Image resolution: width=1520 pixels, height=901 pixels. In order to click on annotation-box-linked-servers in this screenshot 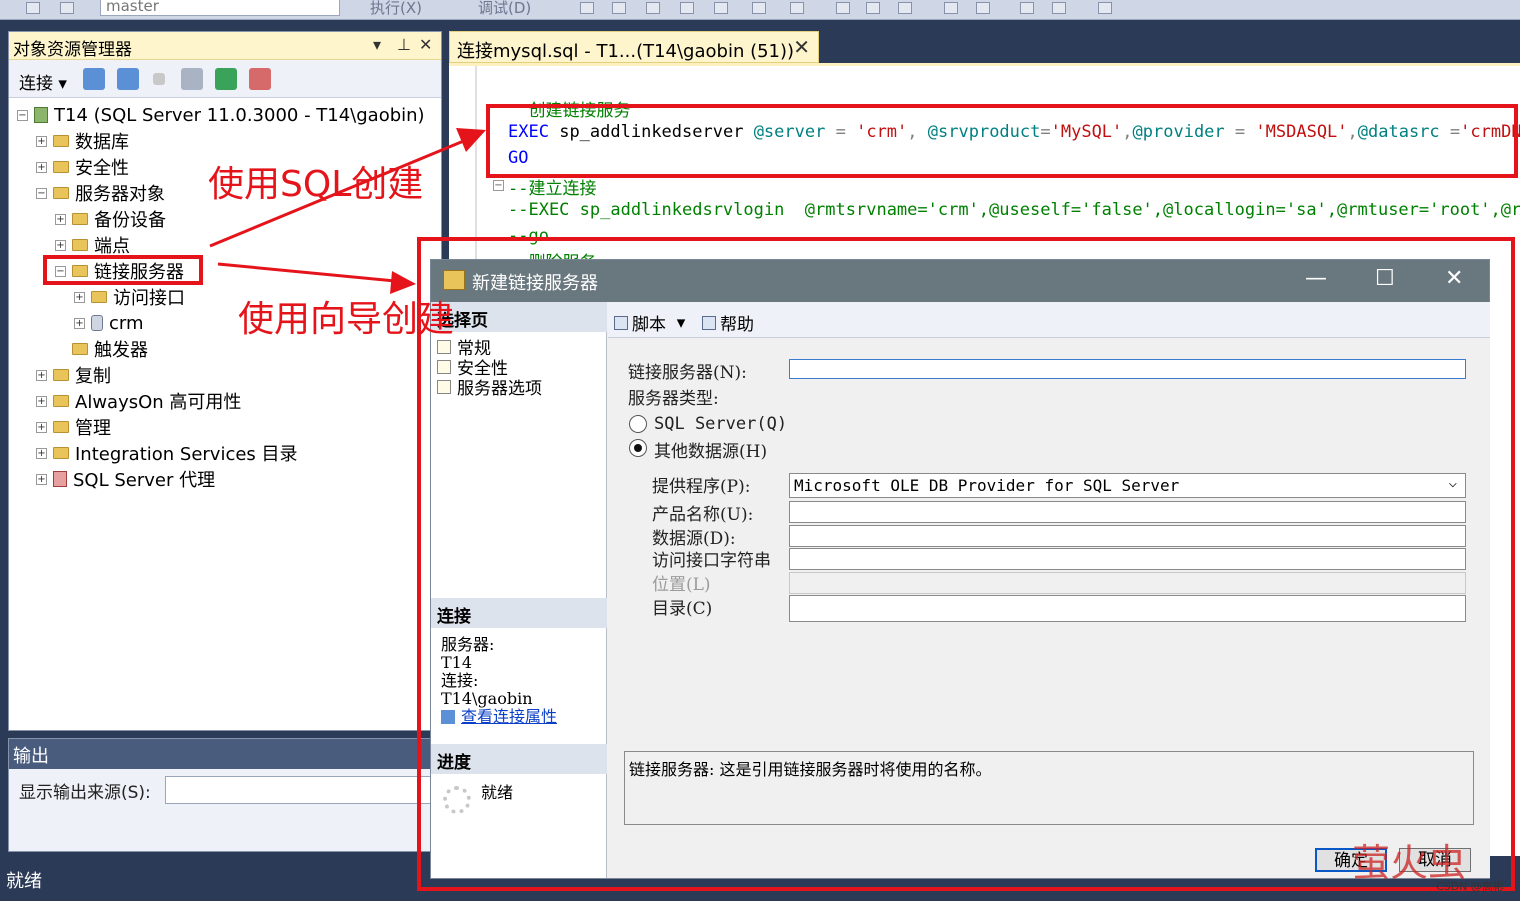, I will do `click(123, 270)`.